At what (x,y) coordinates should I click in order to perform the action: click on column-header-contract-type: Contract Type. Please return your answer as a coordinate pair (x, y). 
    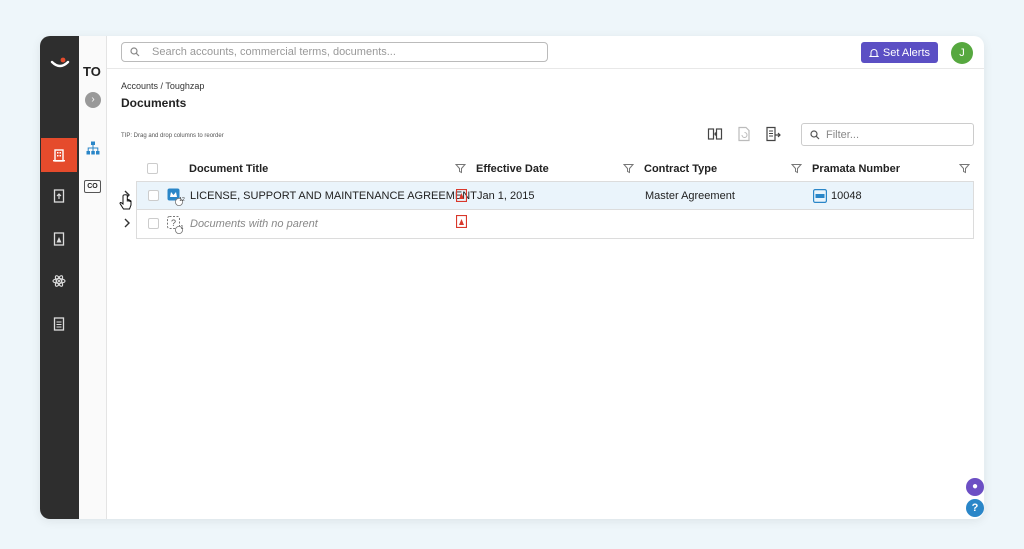
    Looking at the image, I should click on (680, 169).